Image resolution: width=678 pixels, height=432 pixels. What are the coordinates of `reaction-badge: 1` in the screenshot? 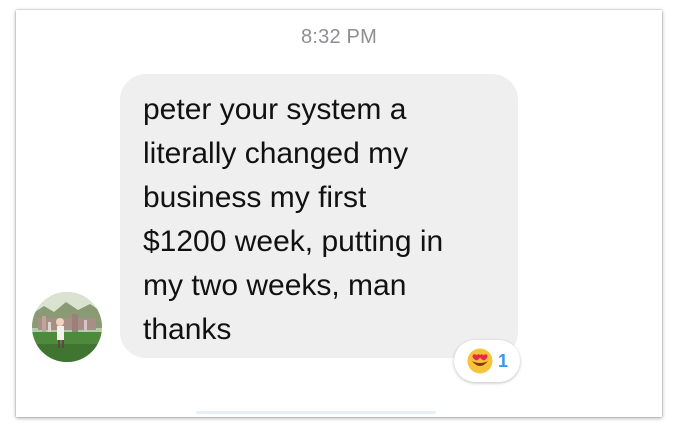 It's located at (487, 361).